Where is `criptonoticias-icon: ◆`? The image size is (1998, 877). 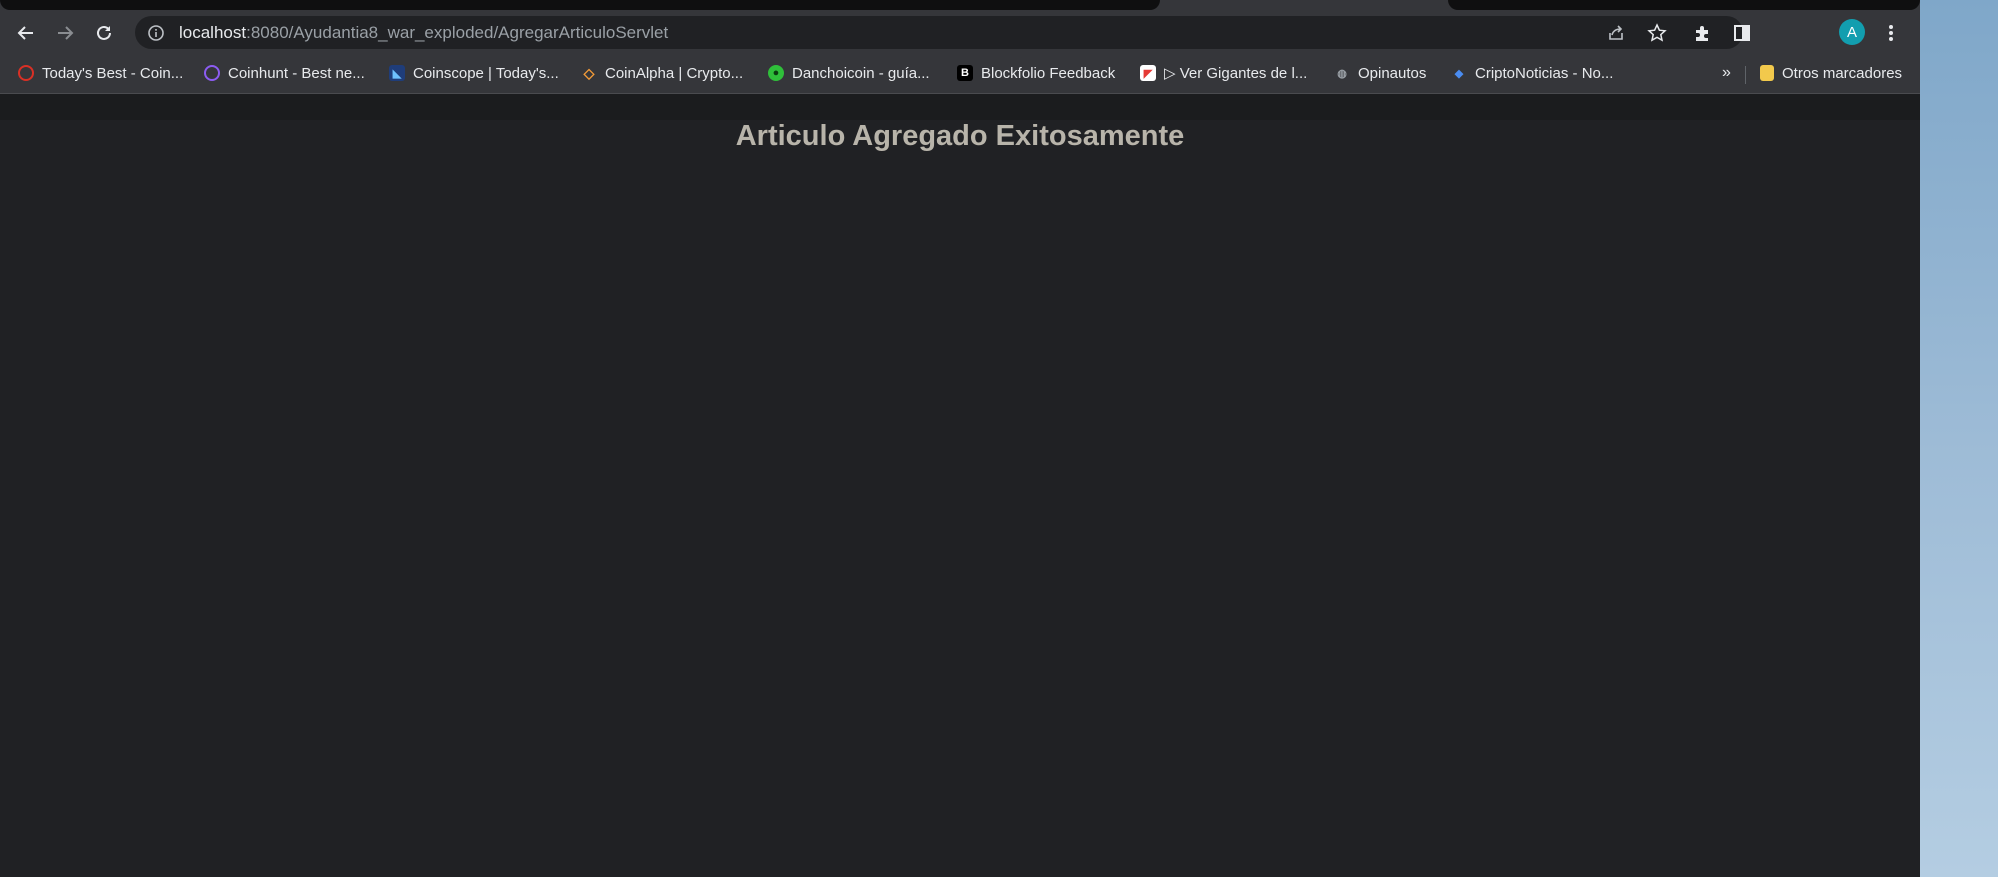 criptonoticias-icon: ◆ is located at coordinates (1459, 73).